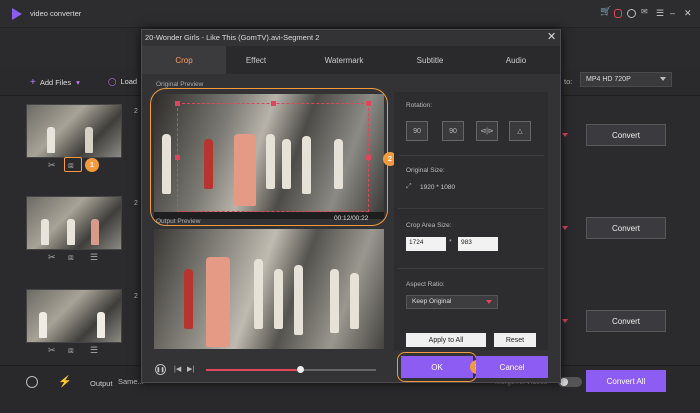 The width and height of the screenshot is (700, 413). I want to click on gift-icon, so click(618, 13).